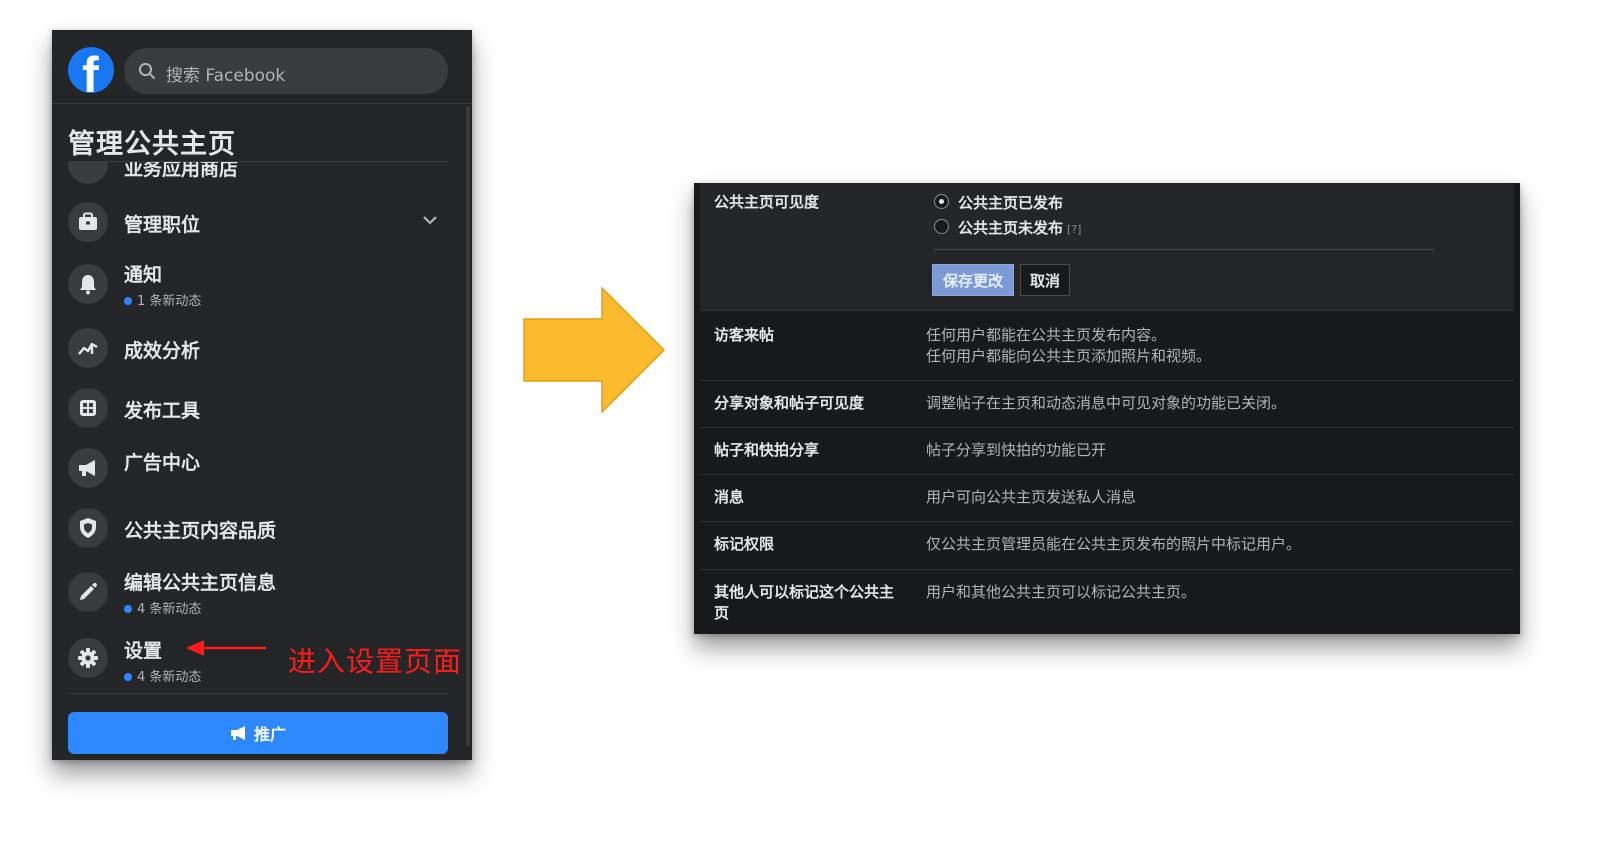  What do you see at coordinates (200, 531) in the screenshot?
I see `sidebar-item-label: 公共主页内容品质` at bounding box center [200, 531].